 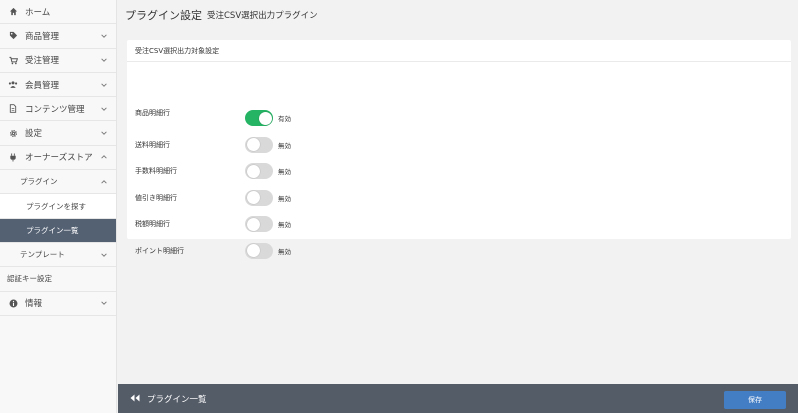 I want to click on sidebar-item-find-plugins: プラグインを探す, so click(x=58, y=206).